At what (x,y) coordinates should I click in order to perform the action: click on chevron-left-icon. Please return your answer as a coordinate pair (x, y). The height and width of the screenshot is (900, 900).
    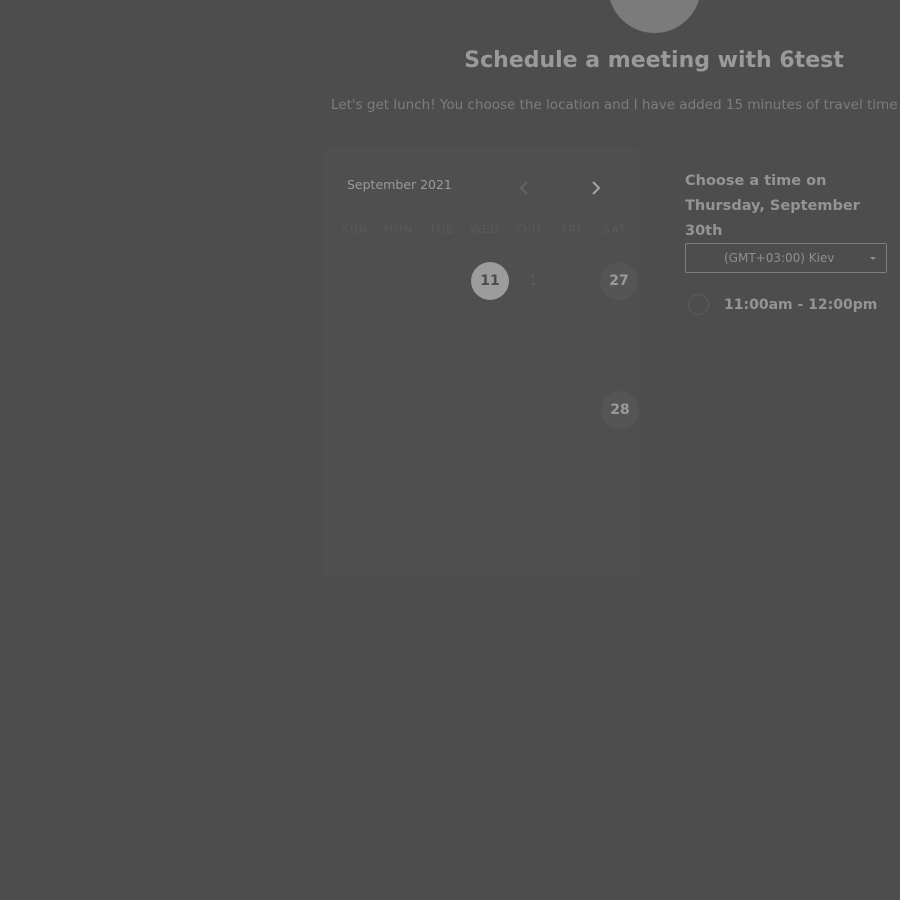
    Looking at the image, I should click on (523, 188).